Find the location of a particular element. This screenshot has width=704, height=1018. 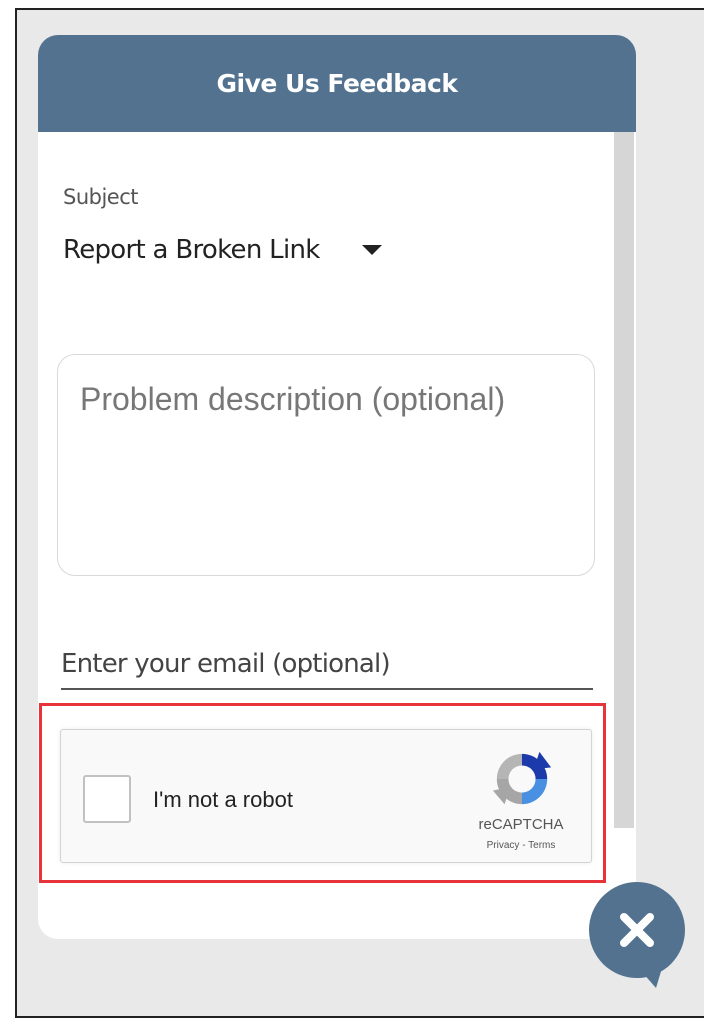

recaptcha-privacy-link: Privacy is located at coordinates (503, 845).